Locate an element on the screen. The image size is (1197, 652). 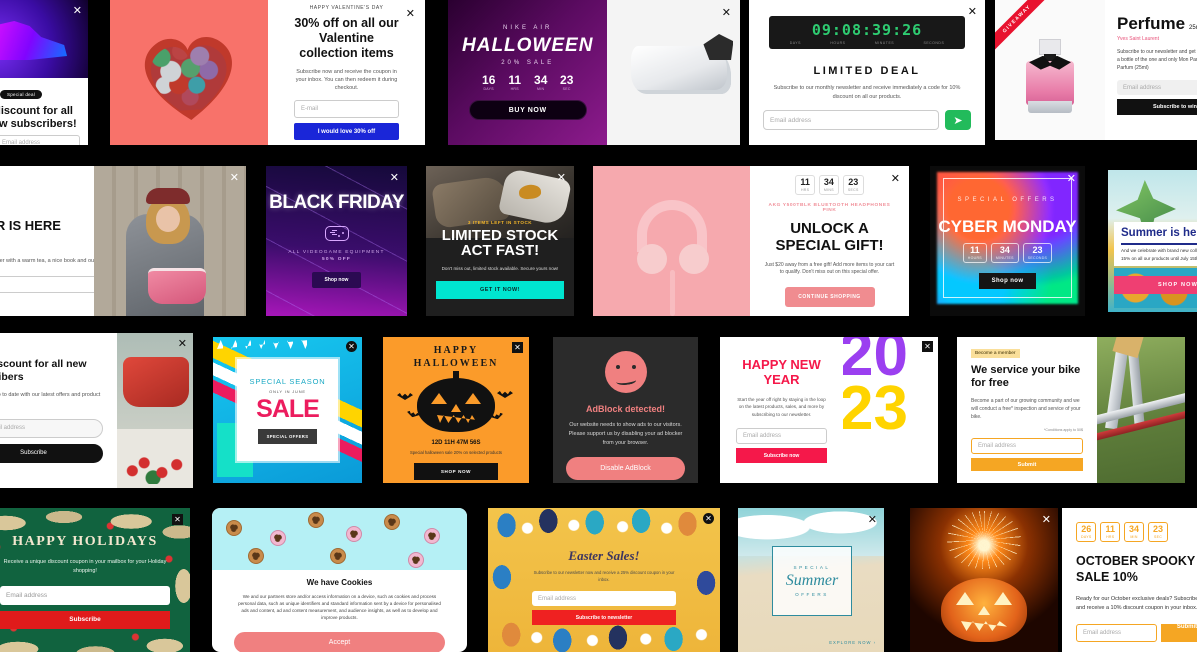
popup-title: We have Cookies is located at coordinates (339, 582).